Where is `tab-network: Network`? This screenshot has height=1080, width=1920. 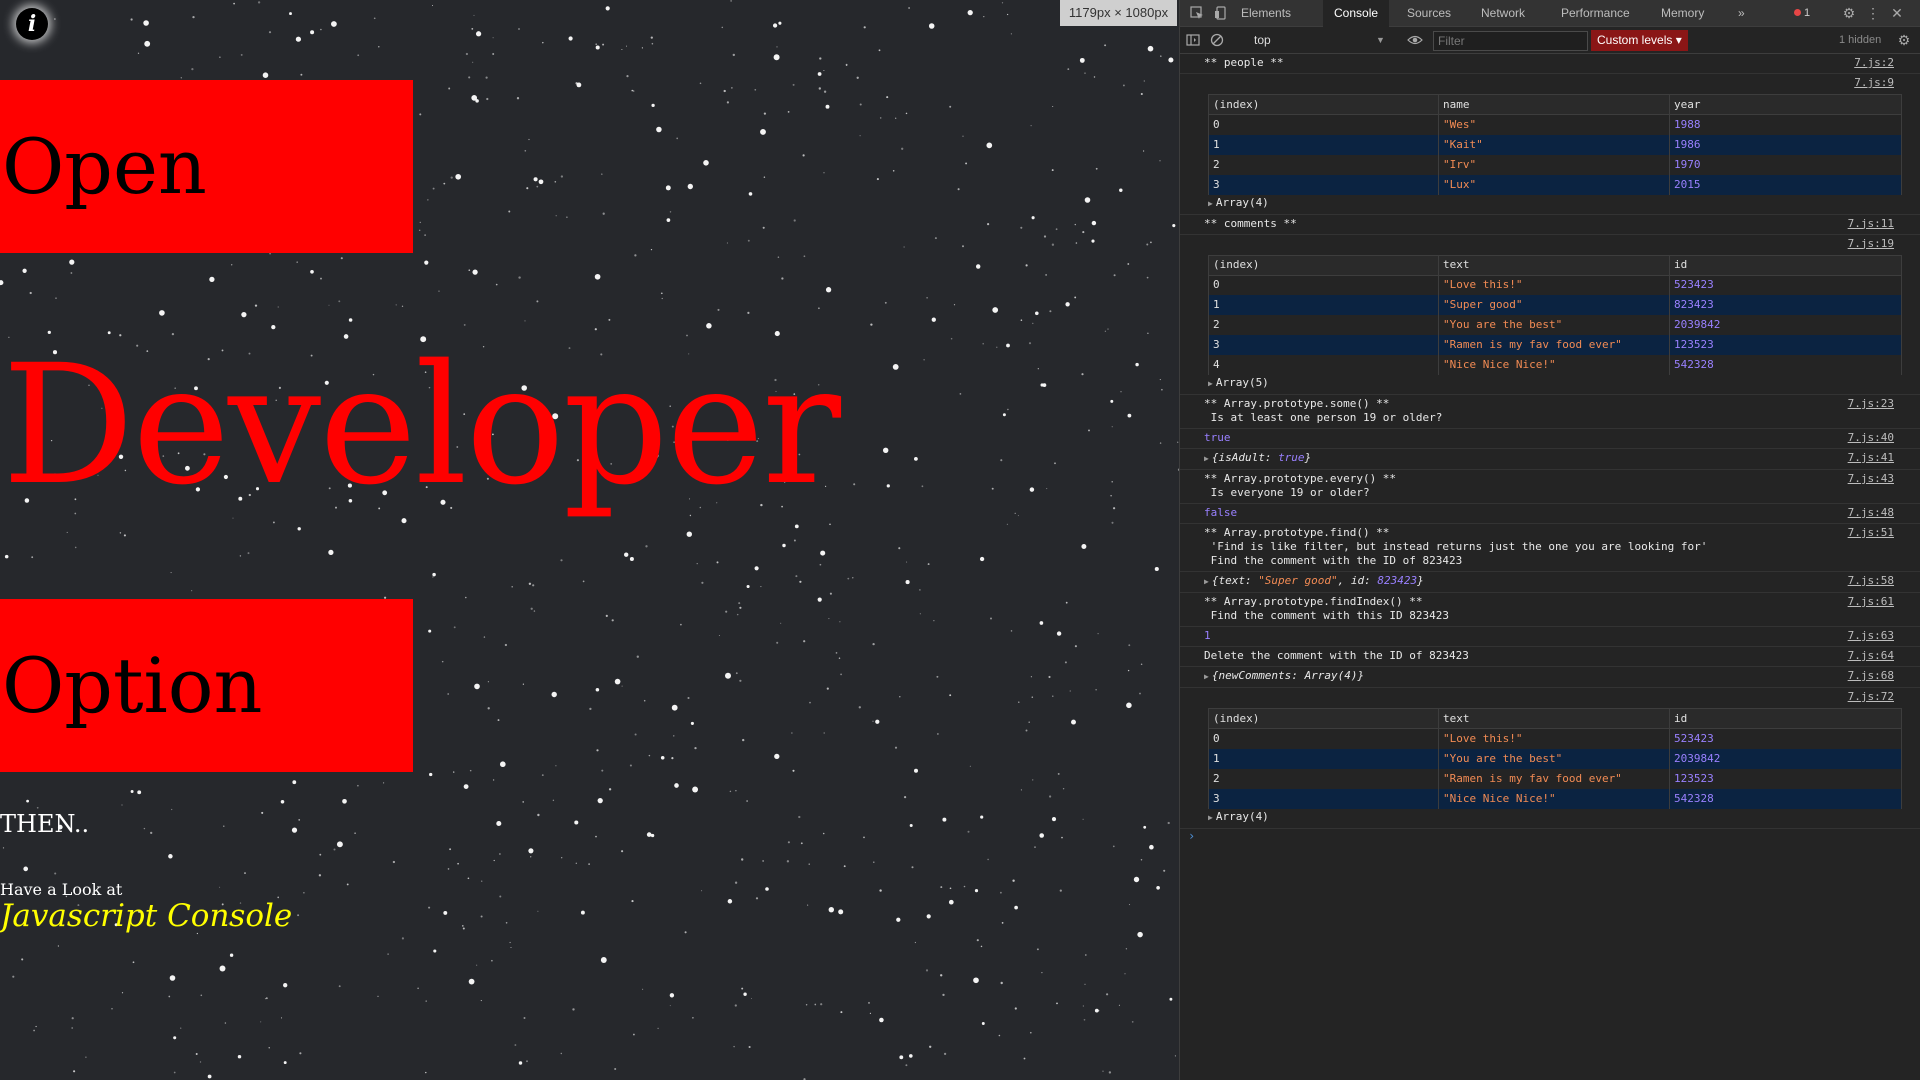
tab-network: Network is located at coordinates (1503, 13).